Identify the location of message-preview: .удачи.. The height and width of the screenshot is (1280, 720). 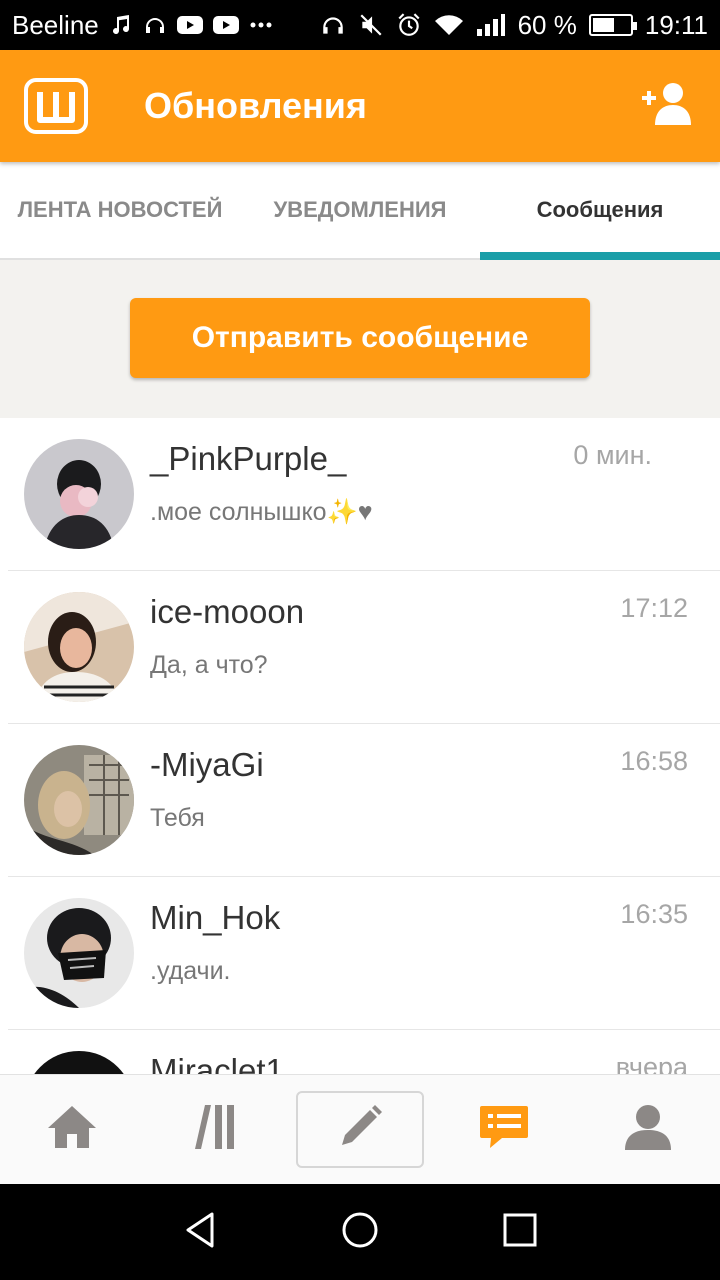
(190, 971).